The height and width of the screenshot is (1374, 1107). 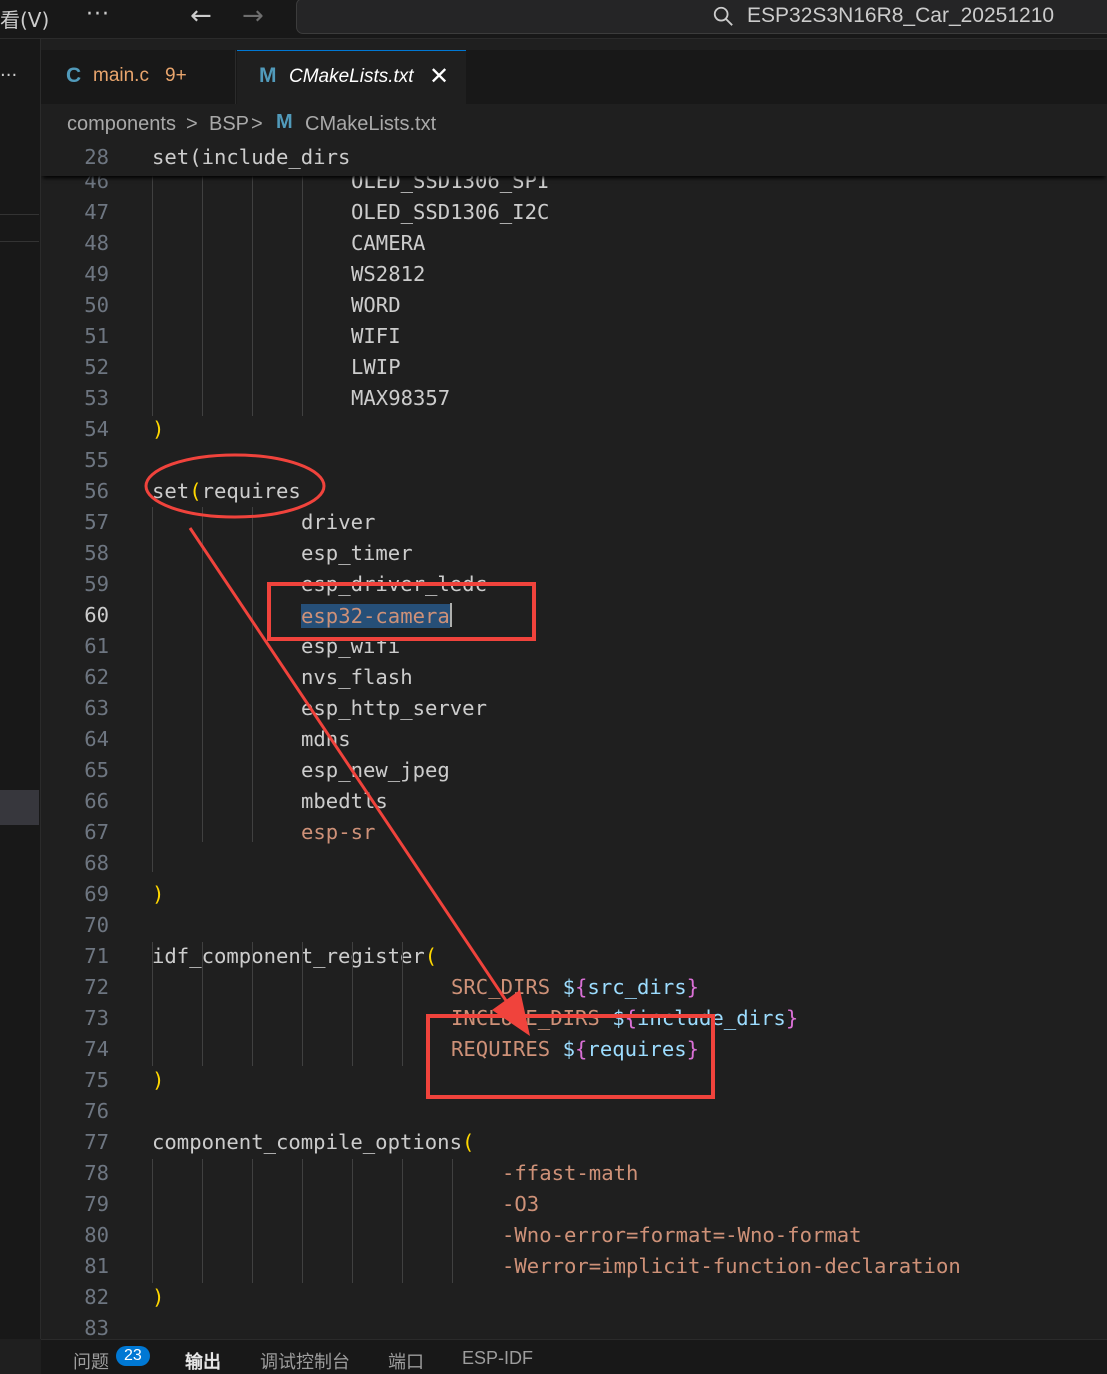 What do you see at coordinates (253, 16) in the screenshot?
I see `forward-arrow-icon: →` at bounding box center [253, 16].